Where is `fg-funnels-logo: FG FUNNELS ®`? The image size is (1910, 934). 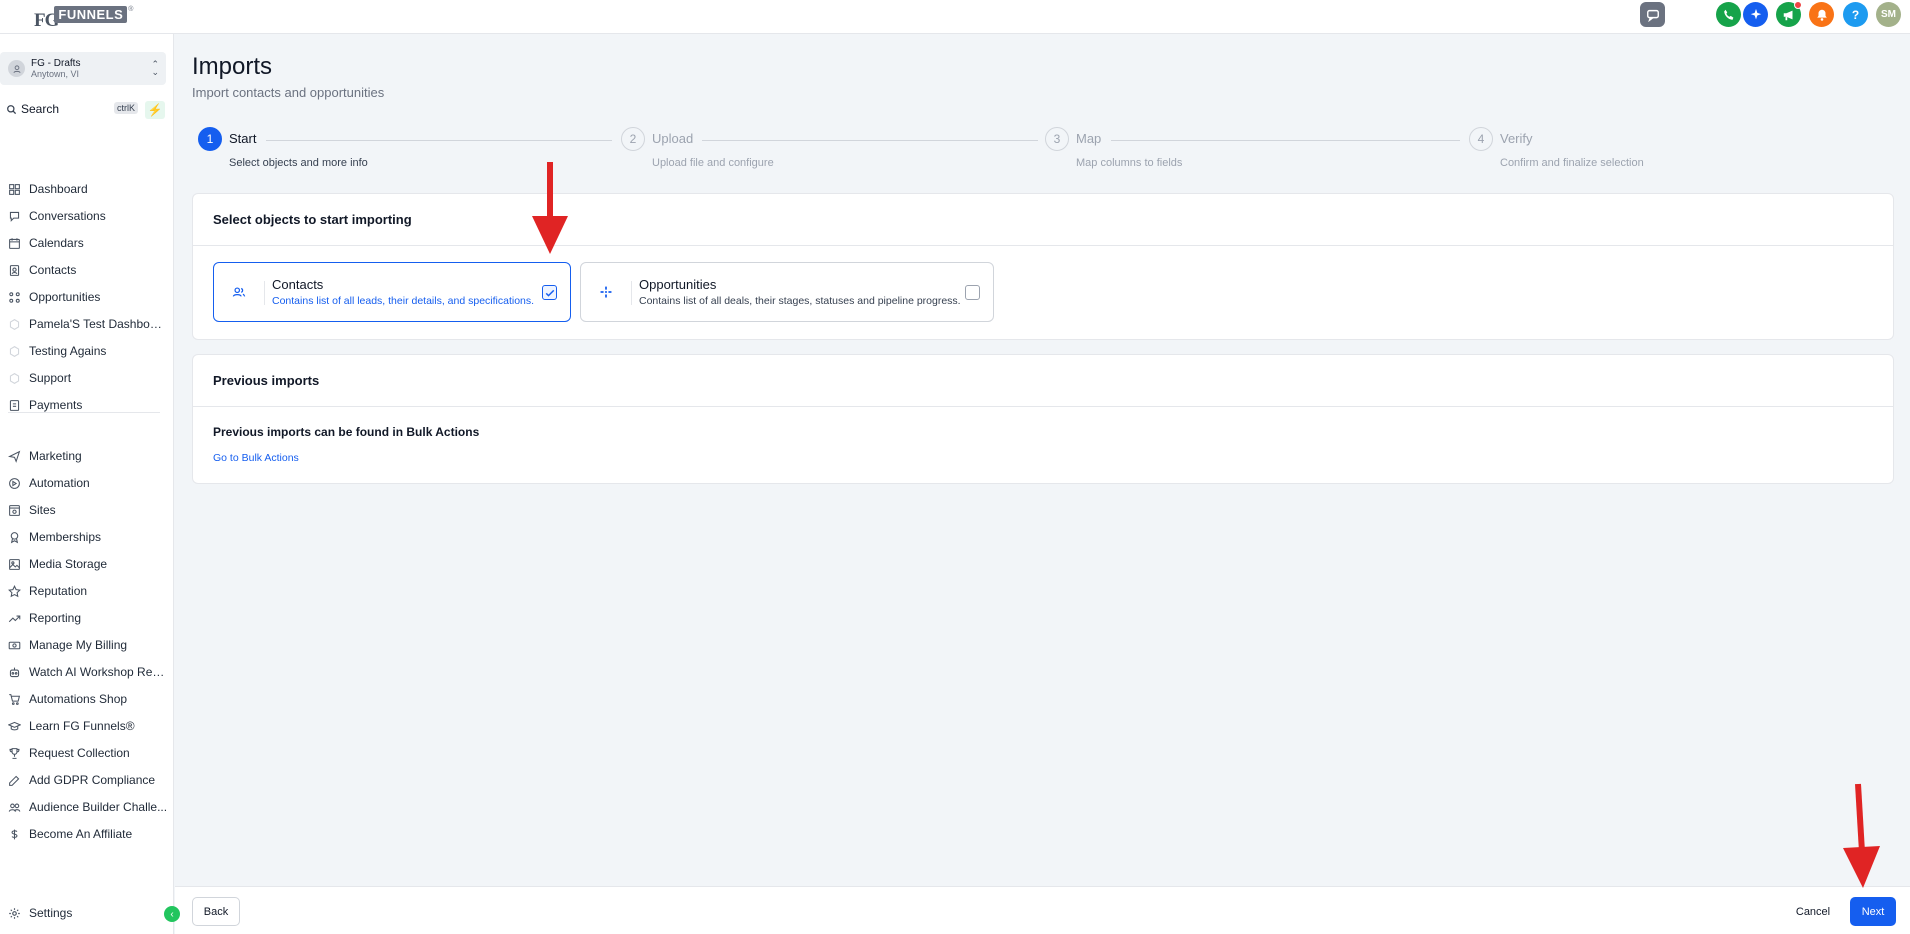
fg-funnels-logo: FG FUNNELS ® is located at coordinates (83, 21).